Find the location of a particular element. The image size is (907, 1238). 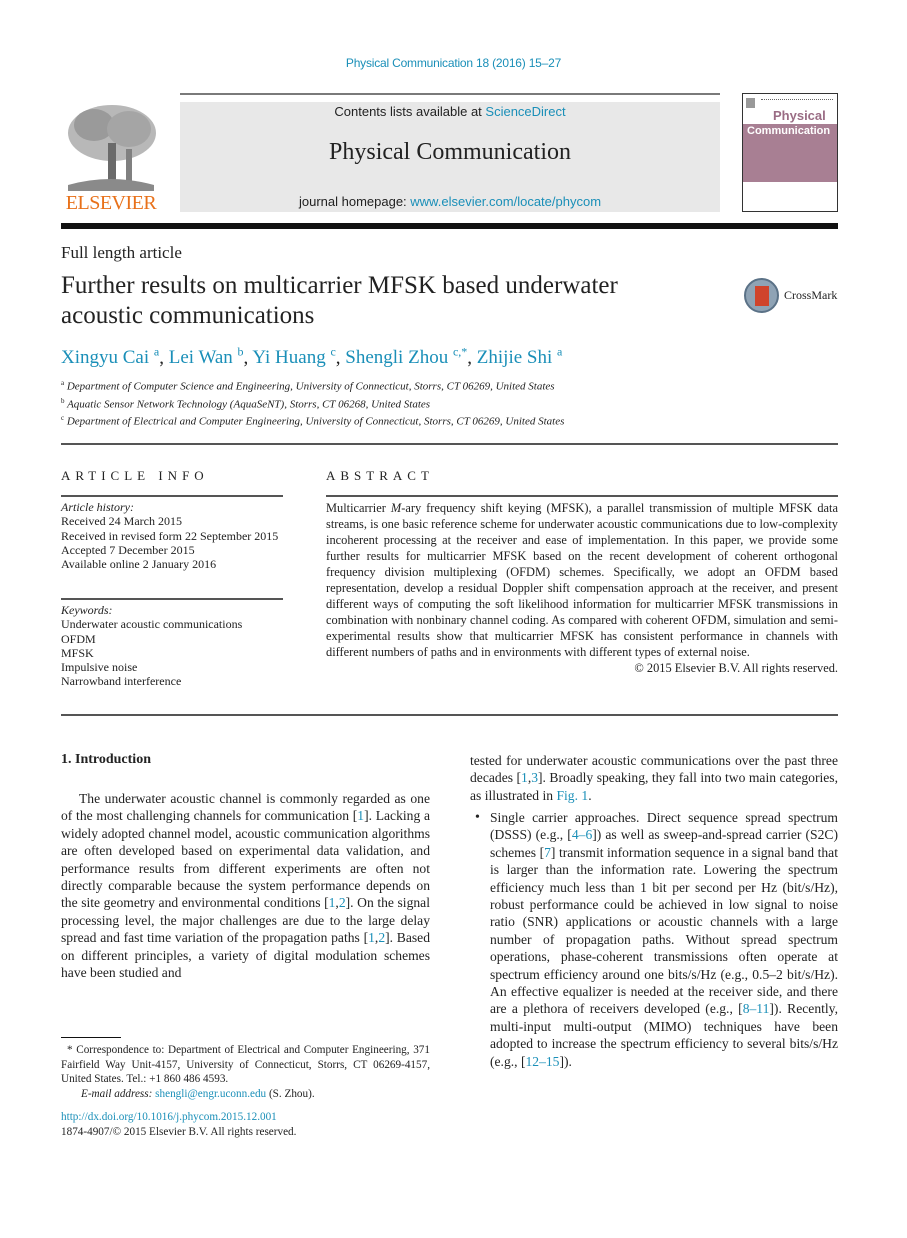

history-online: Available online 2 January 2016 is located at coordinates (139, 564).